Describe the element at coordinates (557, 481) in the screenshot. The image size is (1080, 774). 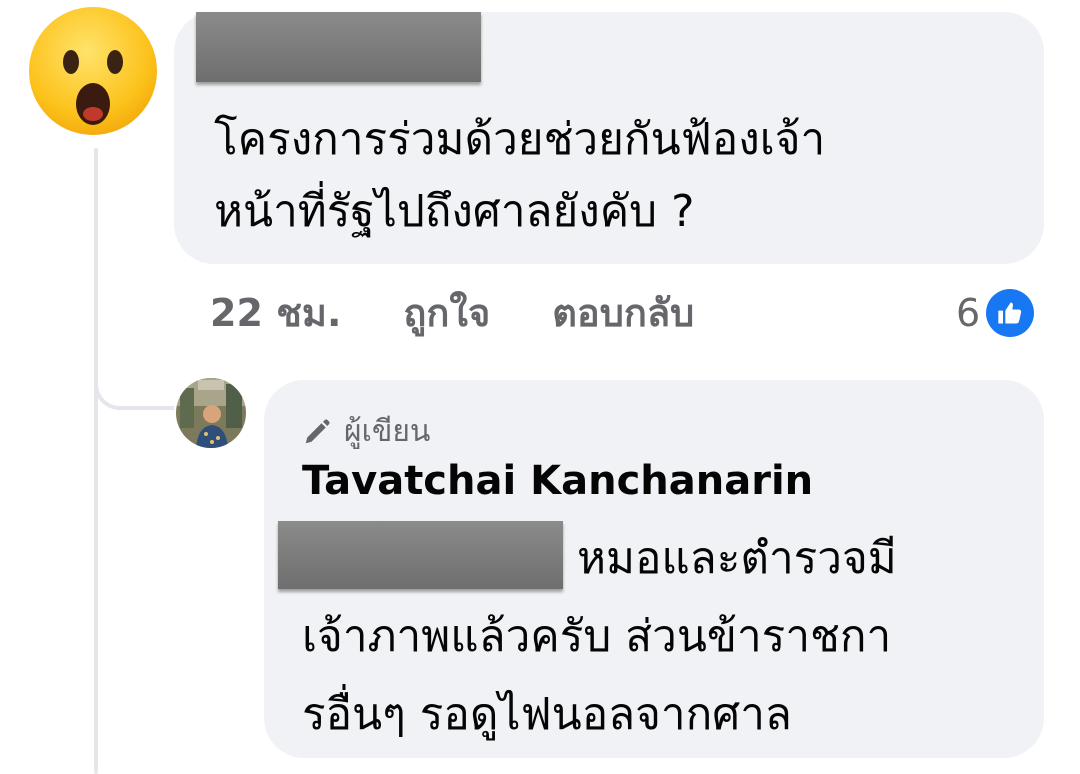
I see `reply-author-name: Tavatchai Kanchanarin` at that location.